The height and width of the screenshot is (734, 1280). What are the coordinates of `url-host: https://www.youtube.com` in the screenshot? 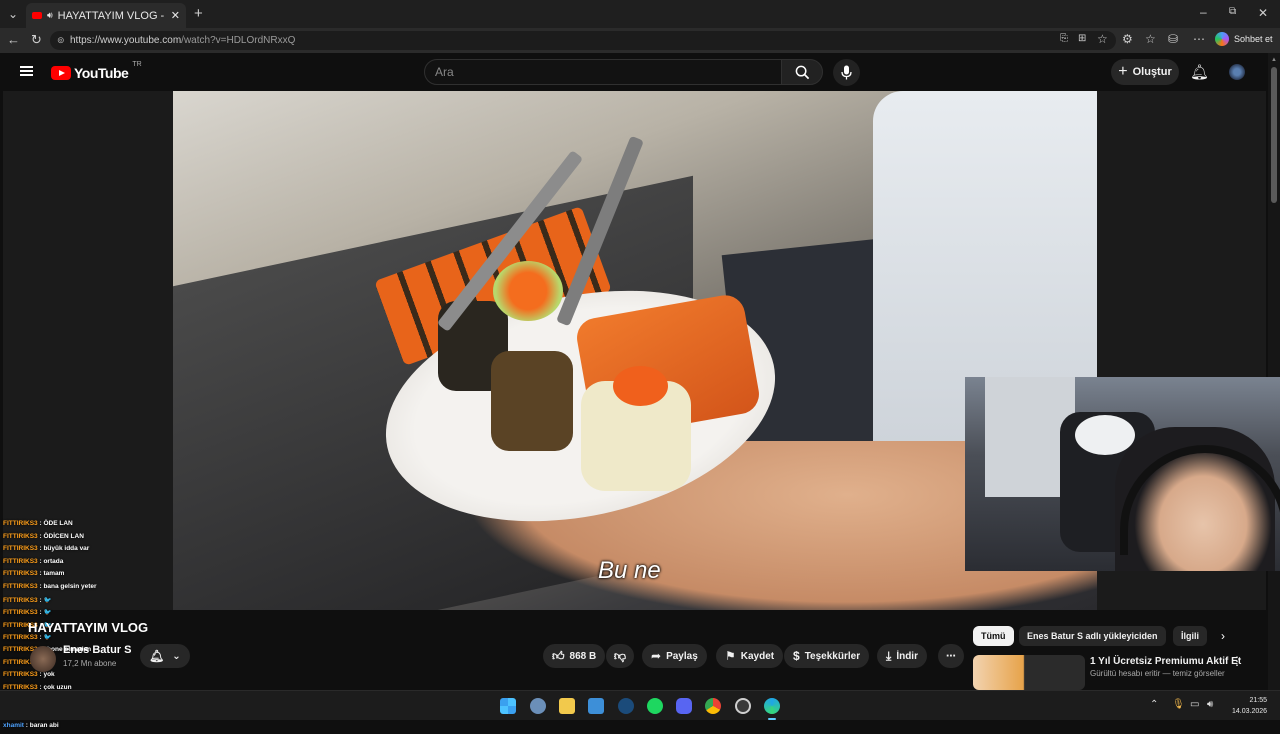 It's located at (125, 40).